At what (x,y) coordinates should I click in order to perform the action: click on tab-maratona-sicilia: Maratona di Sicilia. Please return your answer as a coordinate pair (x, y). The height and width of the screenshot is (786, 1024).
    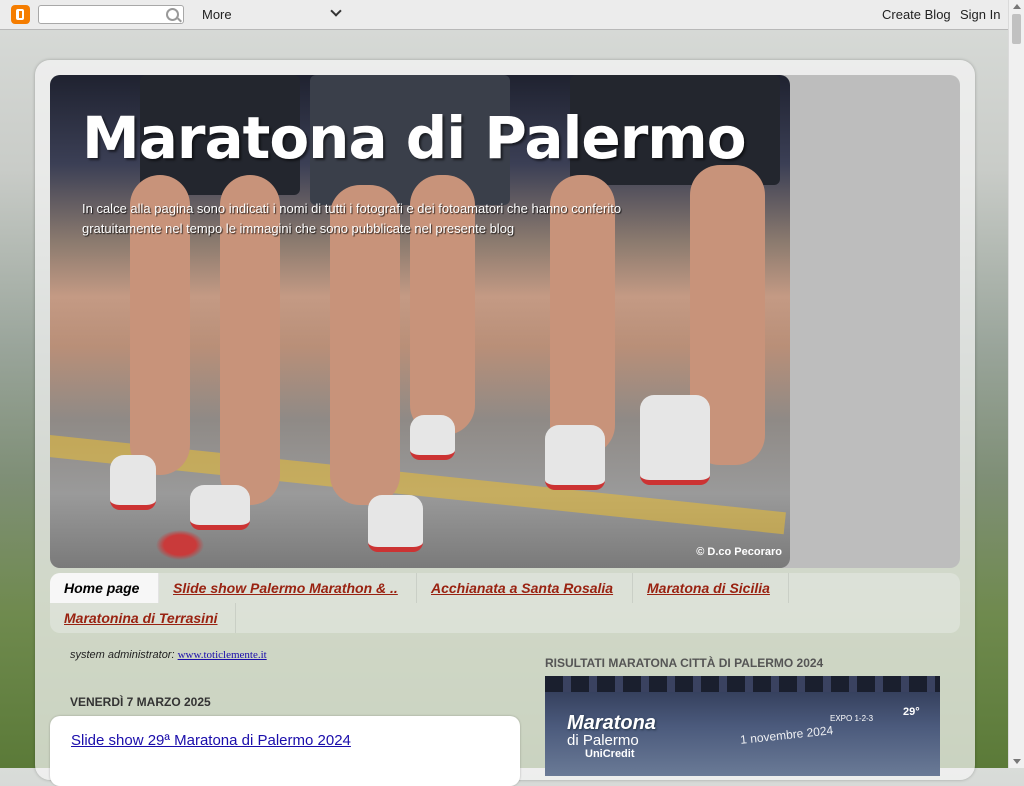
    Looking at the image, I should click on (711, 588).